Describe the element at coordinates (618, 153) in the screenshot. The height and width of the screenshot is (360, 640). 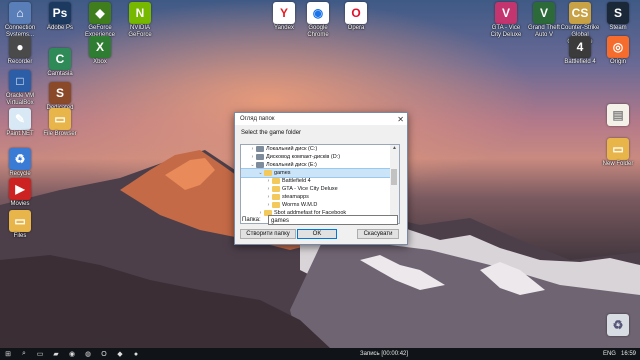
I see `desktop-icon: ▭ New Folder` at that location.